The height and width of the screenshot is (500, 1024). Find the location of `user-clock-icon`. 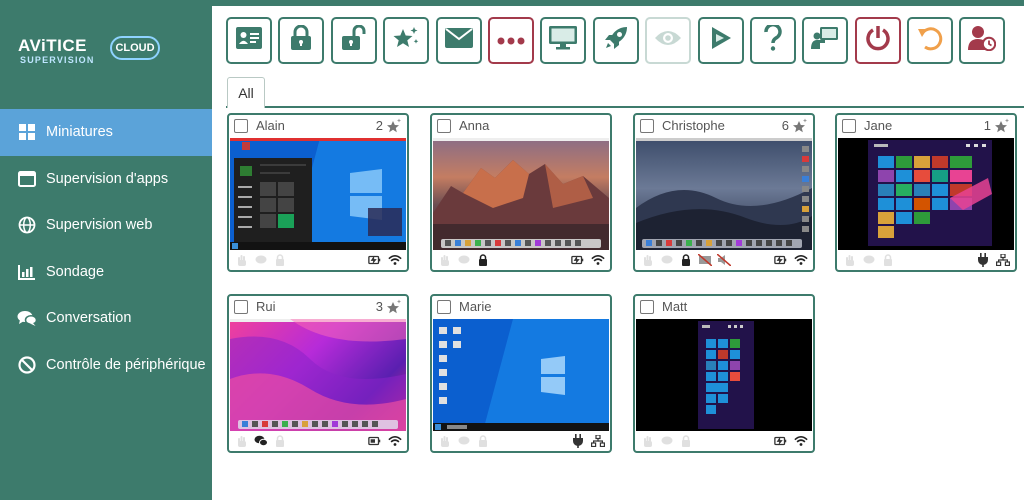

user-clock-icon is located at coordinates (982, 40).